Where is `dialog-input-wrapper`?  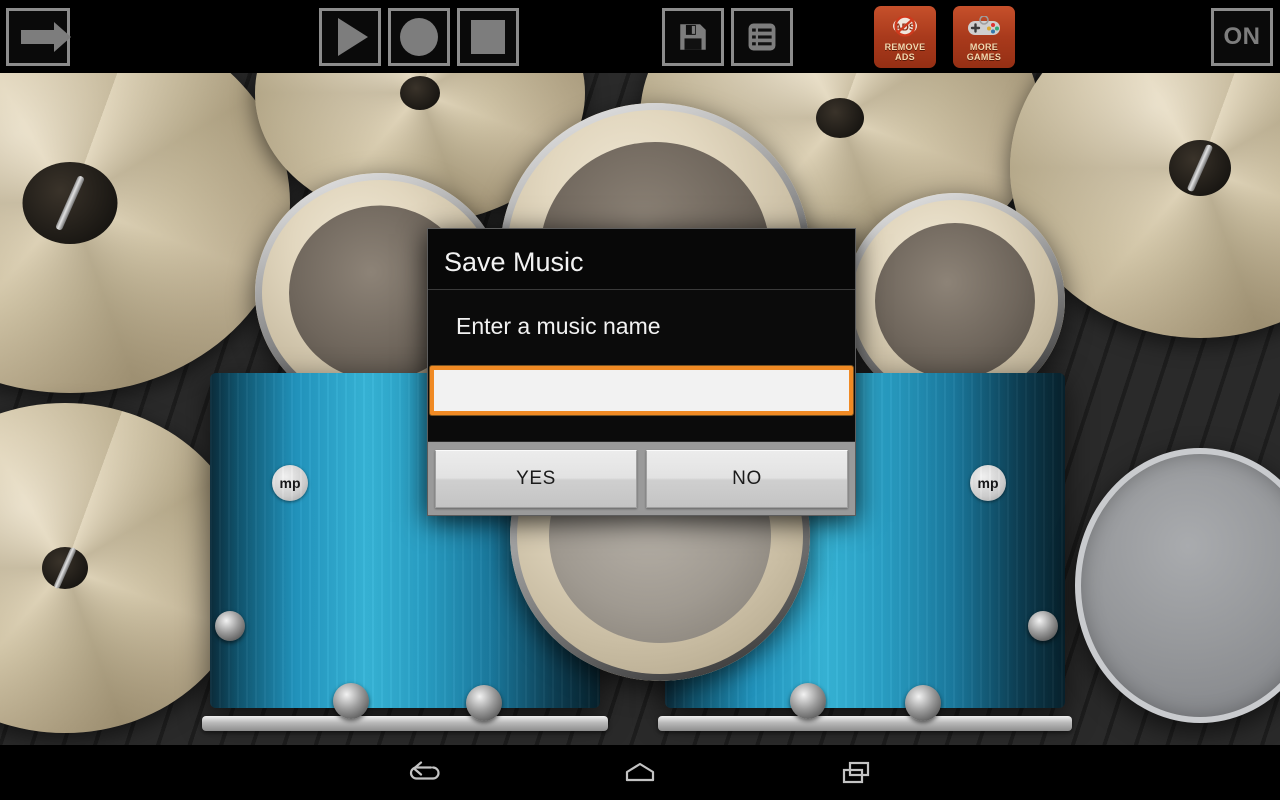 dialog-input-wrapper is located at coordinates (641, 377).